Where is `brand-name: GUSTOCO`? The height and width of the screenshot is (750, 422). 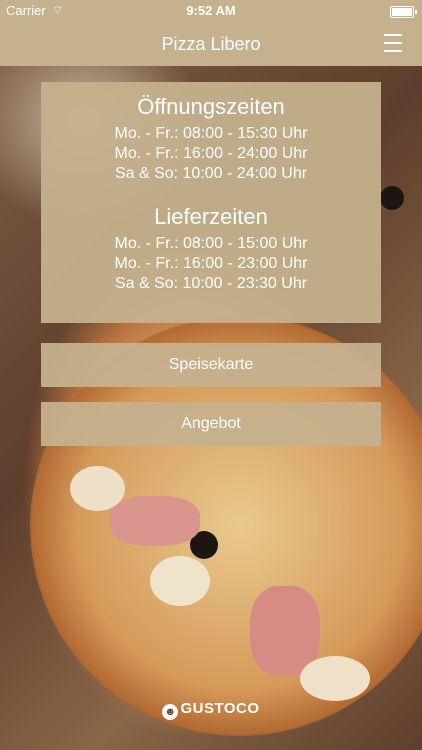 brand-name: GUSTOCO is located at coordinates (220, 708).